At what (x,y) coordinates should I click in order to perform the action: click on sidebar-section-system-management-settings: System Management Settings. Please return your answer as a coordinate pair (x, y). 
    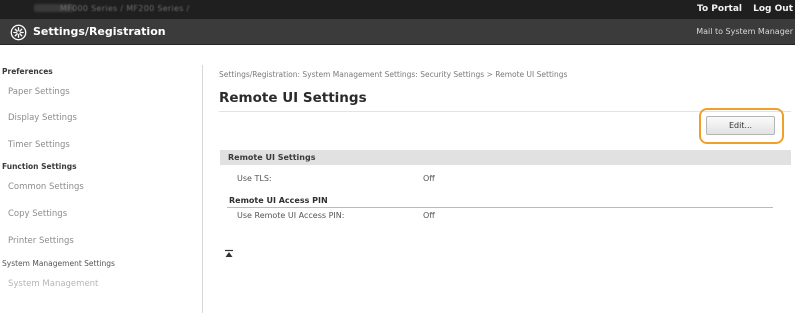
    Looking at the image, I should click on (98, 263).